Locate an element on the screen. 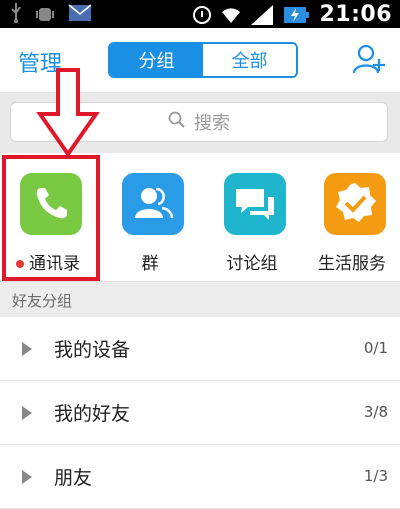  group-row-friends: 我的好友 3/8 is located at coordinates (200, 413).